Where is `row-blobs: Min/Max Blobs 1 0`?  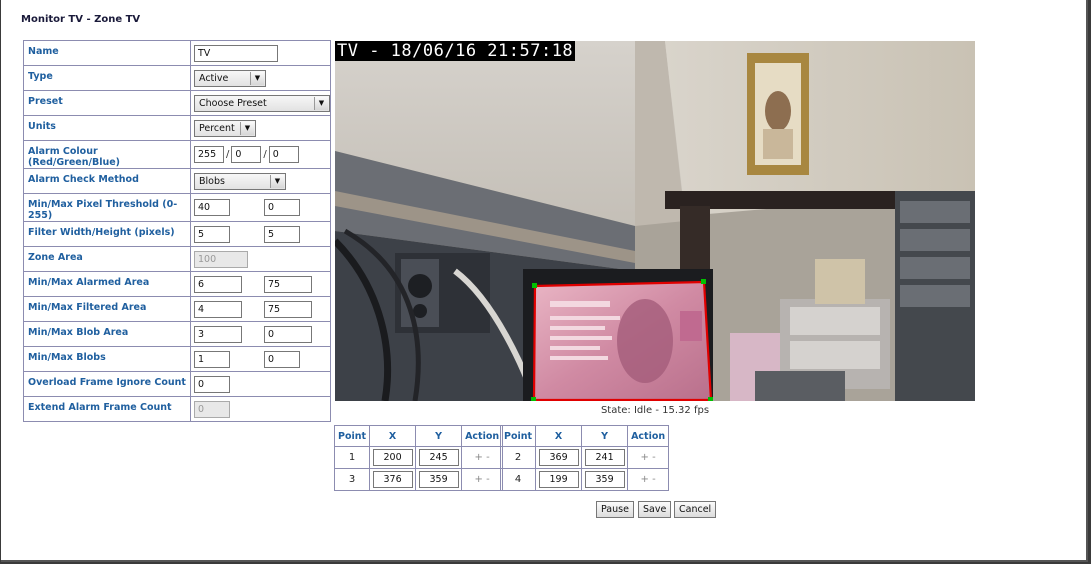
row-blobs: Min/Max Blobs 1 0 is located at coordinates (177, 359).